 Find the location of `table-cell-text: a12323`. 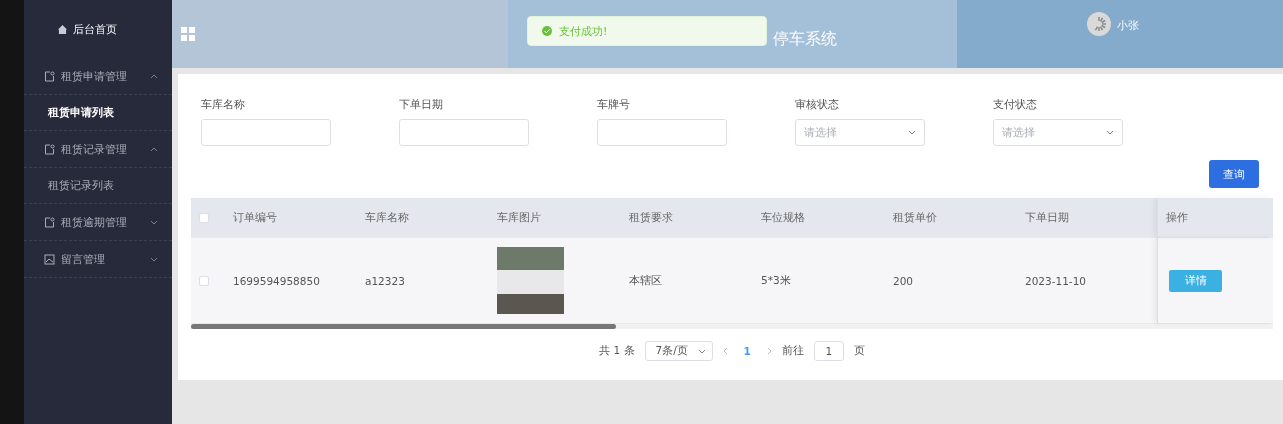

table-cell-text: a12323 is located at coordinates (385, 280).